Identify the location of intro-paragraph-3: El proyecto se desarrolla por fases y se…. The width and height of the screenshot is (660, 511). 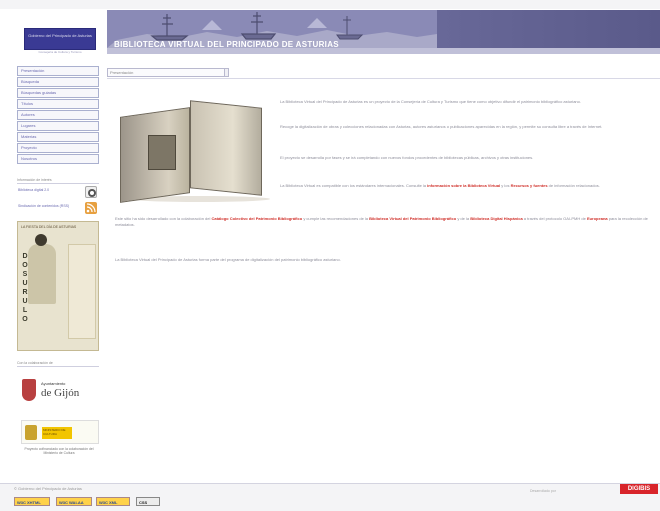
(407, 157).